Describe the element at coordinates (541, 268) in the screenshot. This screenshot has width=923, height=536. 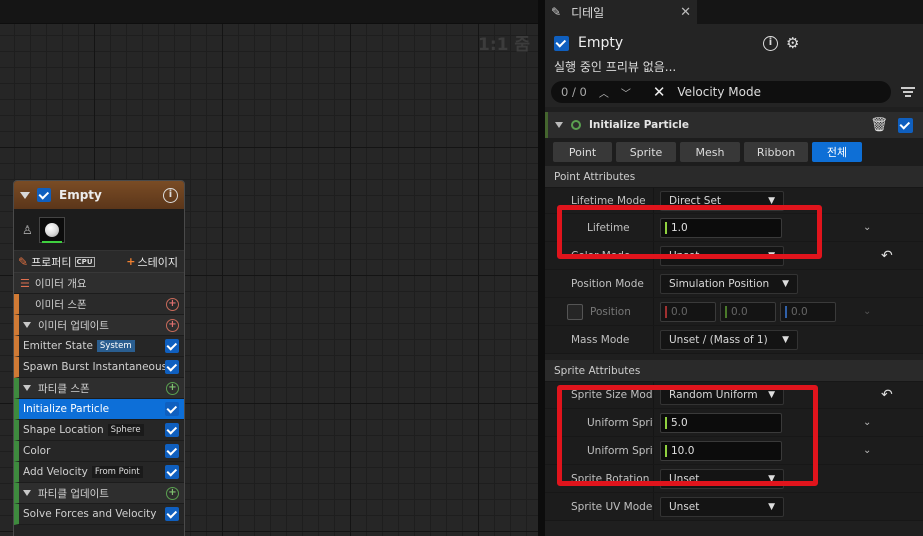
I see `panel-splitter` at that location.